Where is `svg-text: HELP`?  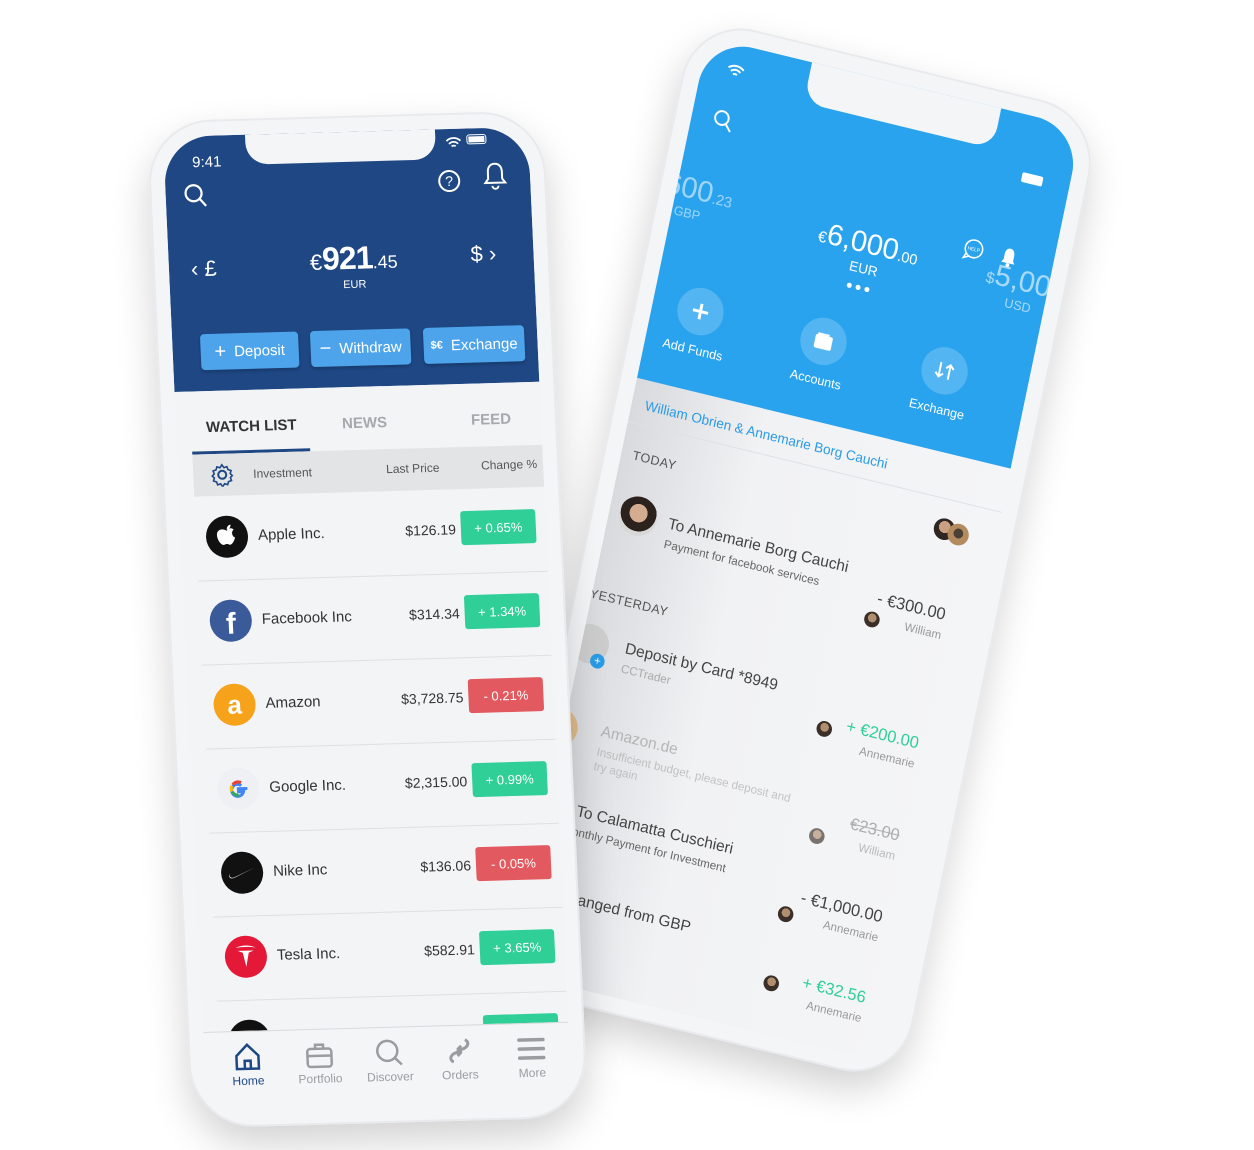
svg-text: HELP is located at coordinates (974, 249).